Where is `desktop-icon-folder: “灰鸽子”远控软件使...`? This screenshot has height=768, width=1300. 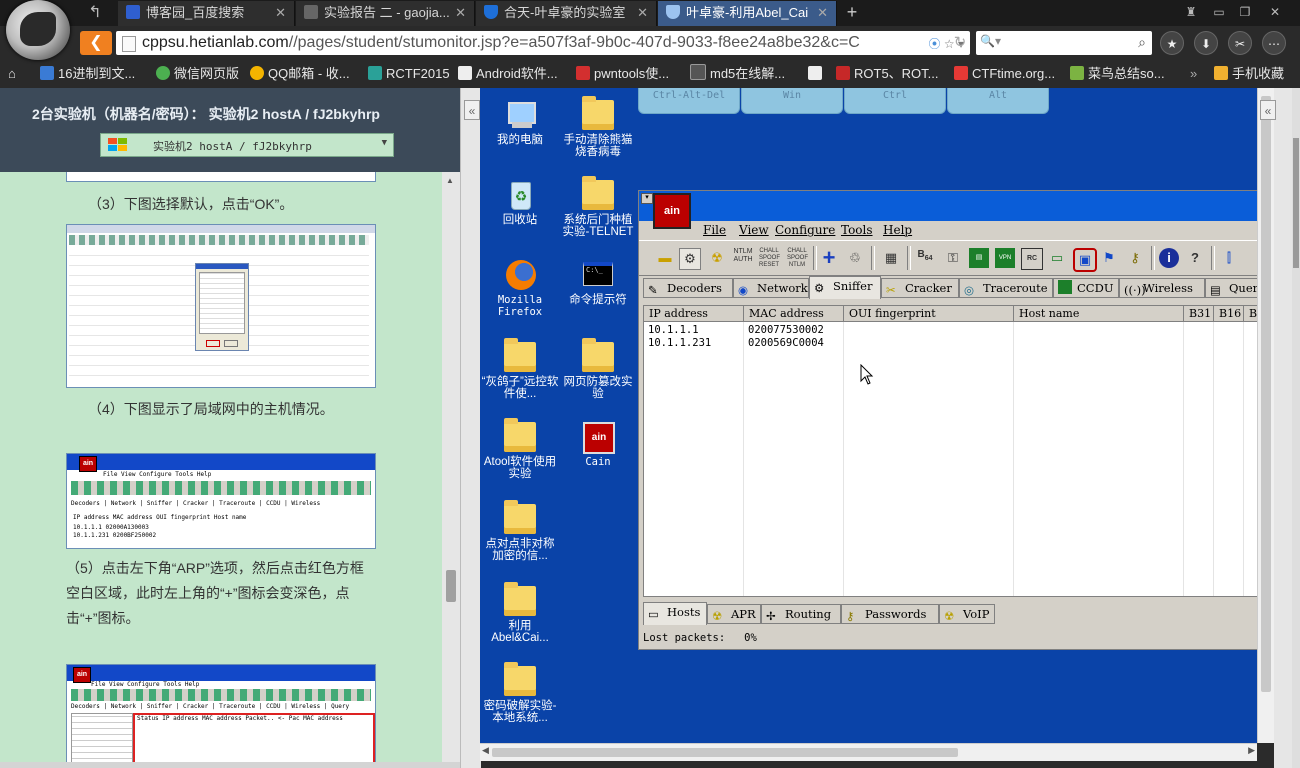
desktop-icon-folder: “灰鸽子”远控软件使... is located at coordinates (520, 369).